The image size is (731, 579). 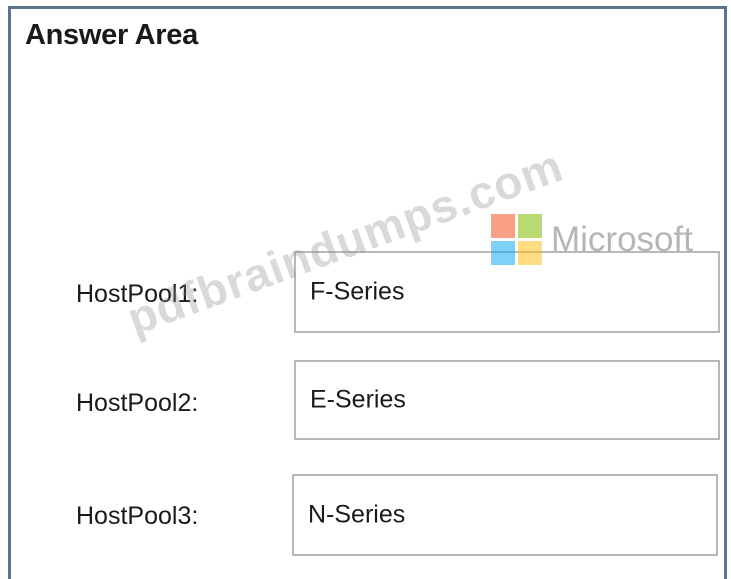 I want to click on logo-blue-square, so click(x=503, y=253).